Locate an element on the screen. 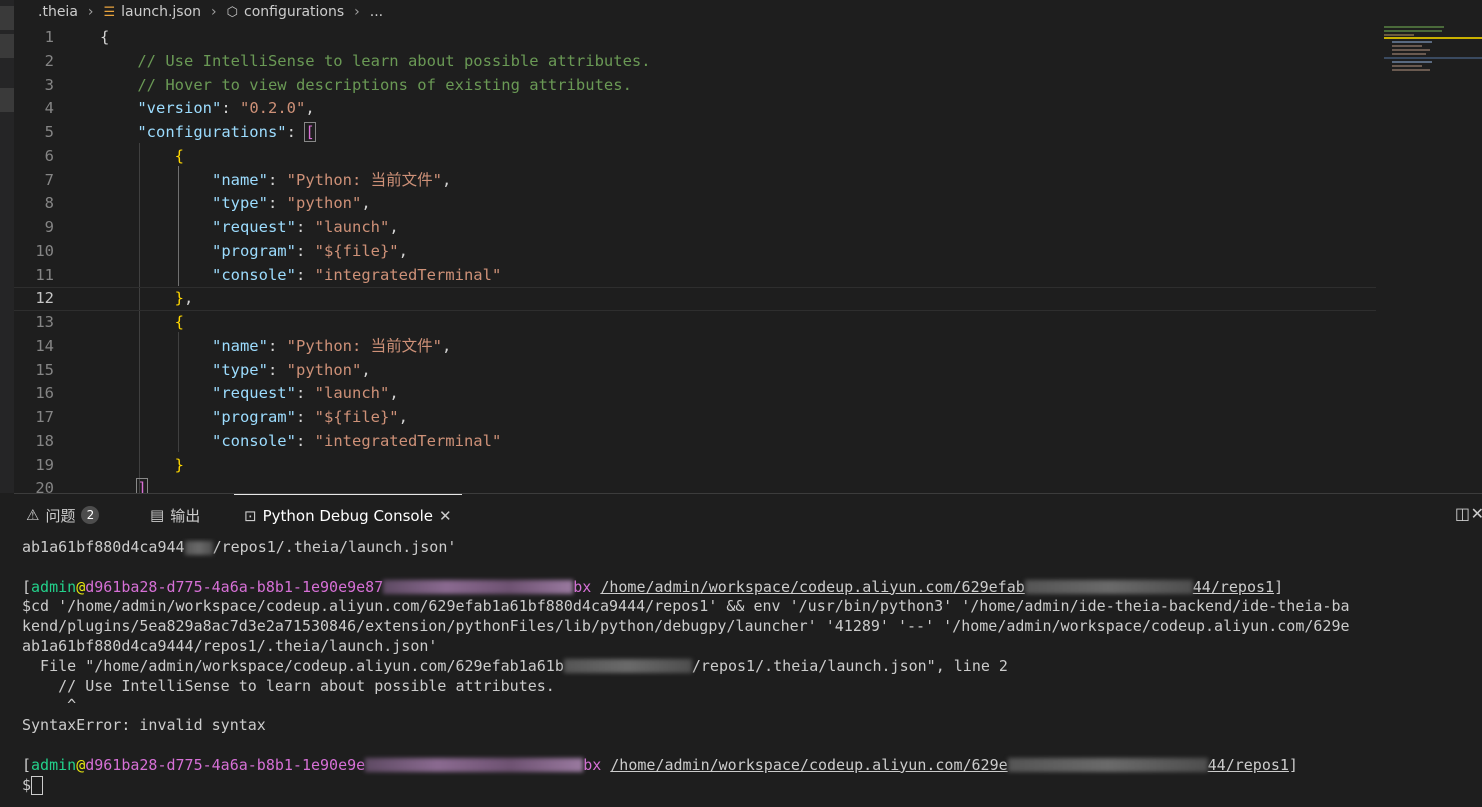  console-line: ^ is located at coordinates (49, 705).